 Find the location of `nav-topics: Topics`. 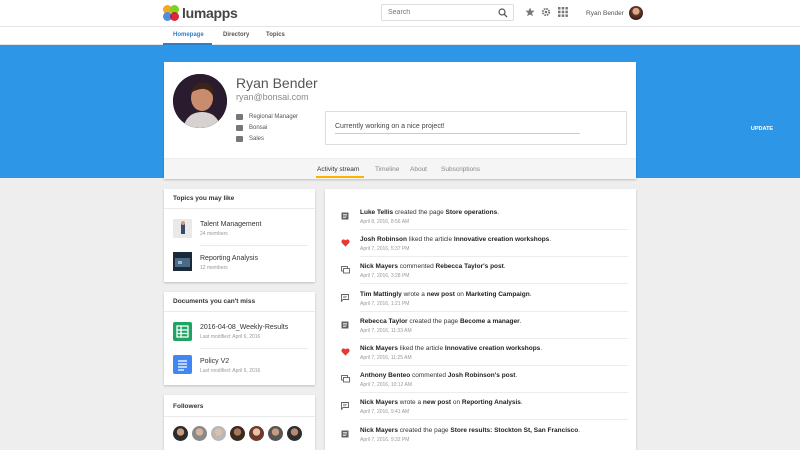

nav-topics: Topics is located at coordinates (275, 35).